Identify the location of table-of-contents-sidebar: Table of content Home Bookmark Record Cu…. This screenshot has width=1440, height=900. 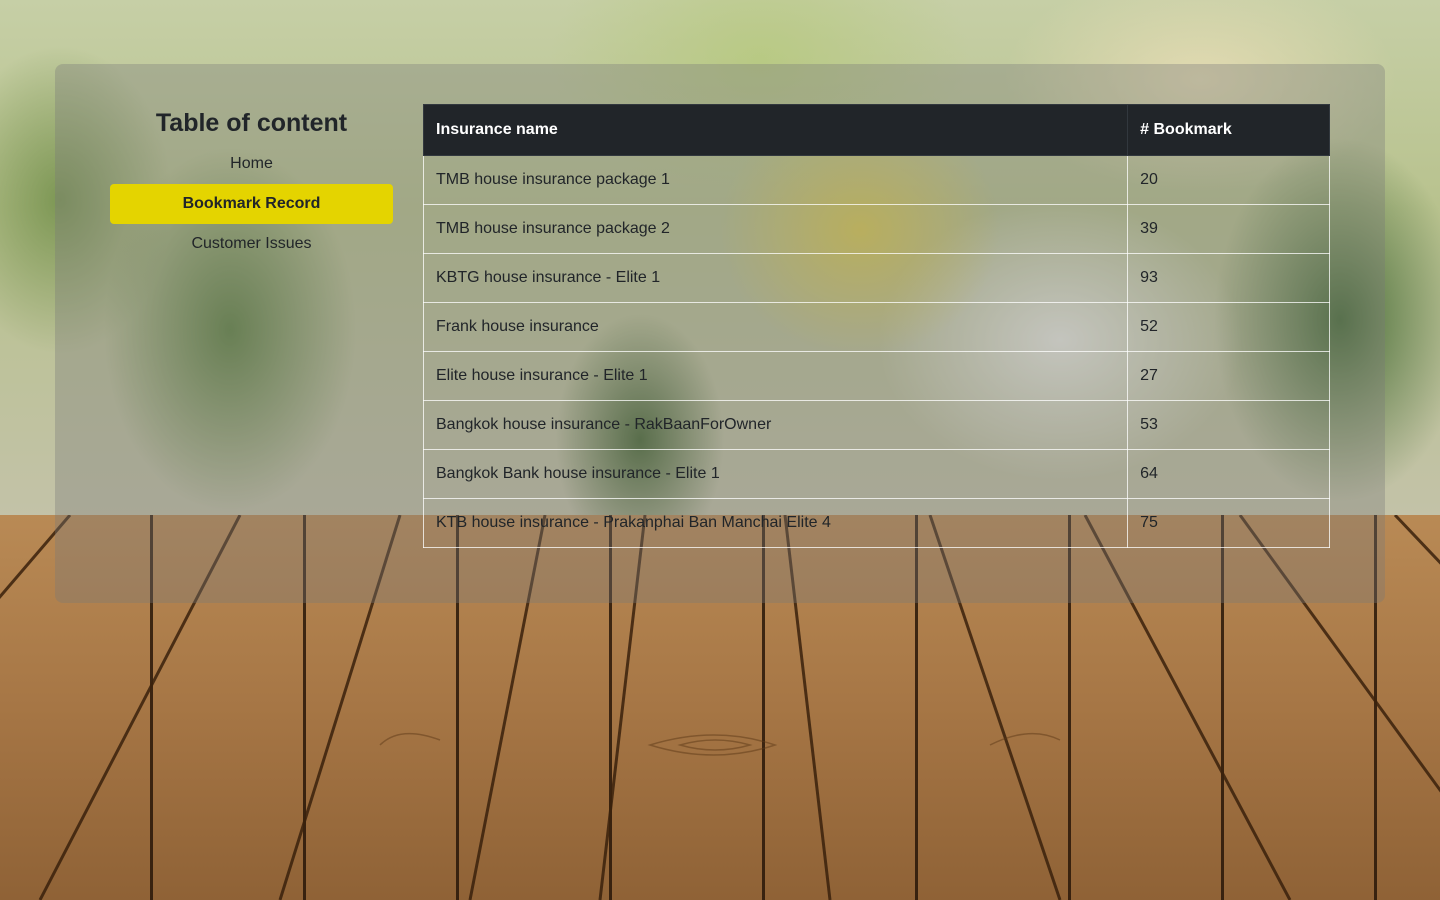
(251, 184).